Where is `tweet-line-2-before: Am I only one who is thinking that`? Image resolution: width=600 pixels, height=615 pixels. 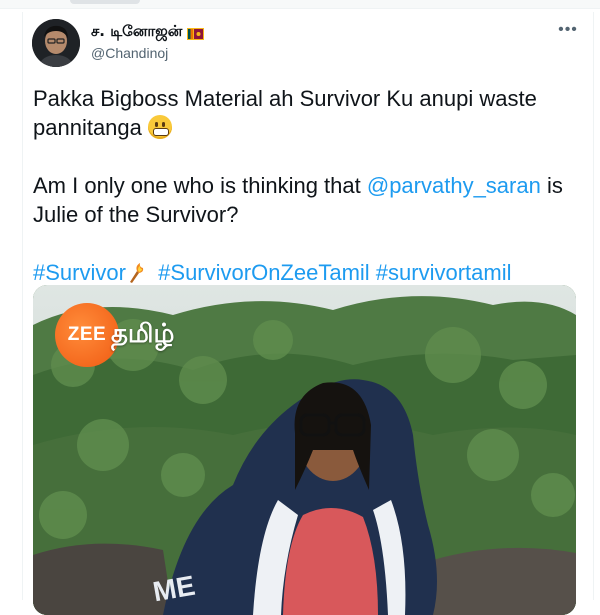
tweet-line-2-before: Am I only one who is thinking that is located at coordinates (197, 185).